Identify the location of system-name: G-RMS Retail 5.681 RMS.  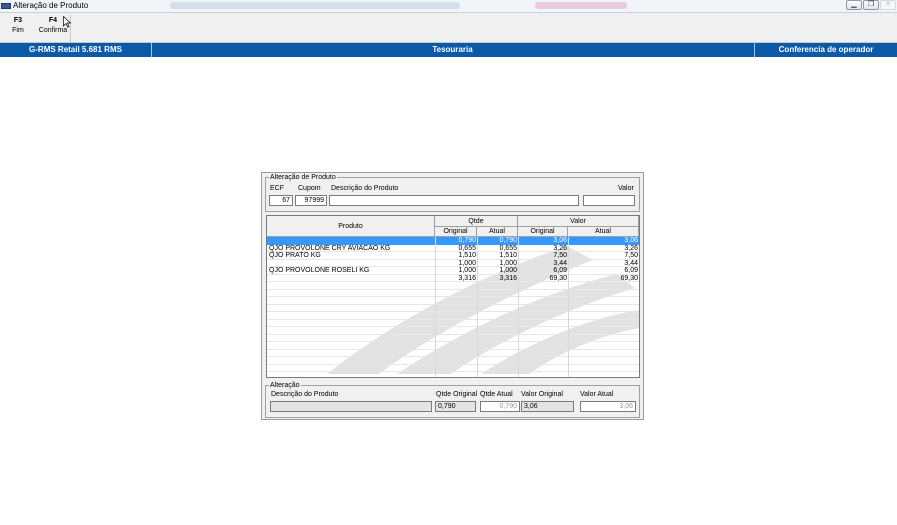
(76, 50).